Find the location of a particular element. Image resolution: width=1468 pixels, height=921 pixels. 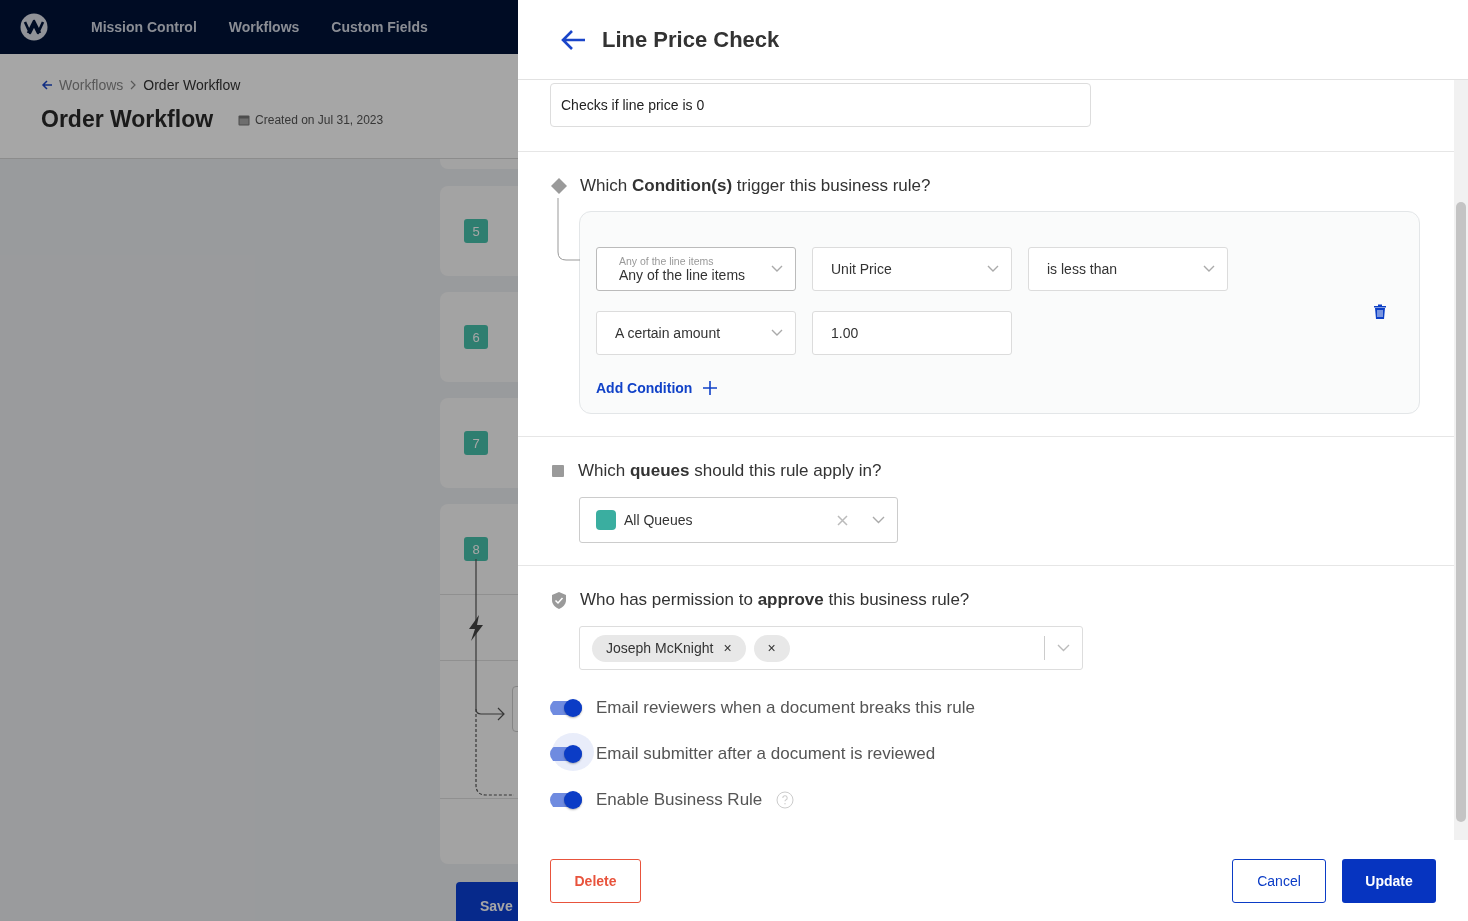

created-date: Created on Jul 31, 2023 is located at coordinates (319, 119).